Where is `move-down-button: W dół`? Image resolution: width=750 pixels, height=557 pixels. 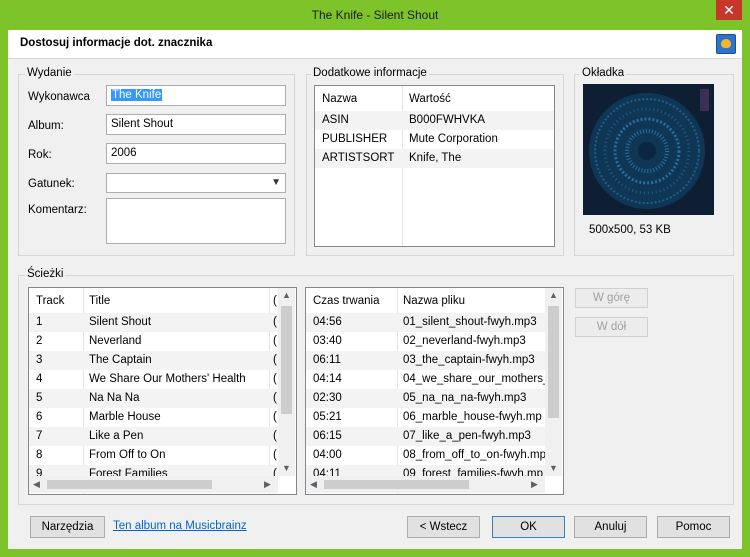
move-down-button: W dół is located at coordinates (611, 327).